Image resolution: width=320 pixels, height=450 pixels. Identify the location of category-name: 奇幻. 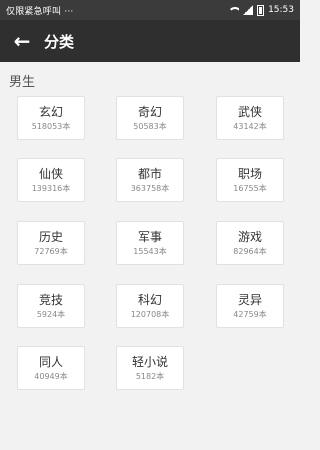
(149, 111).